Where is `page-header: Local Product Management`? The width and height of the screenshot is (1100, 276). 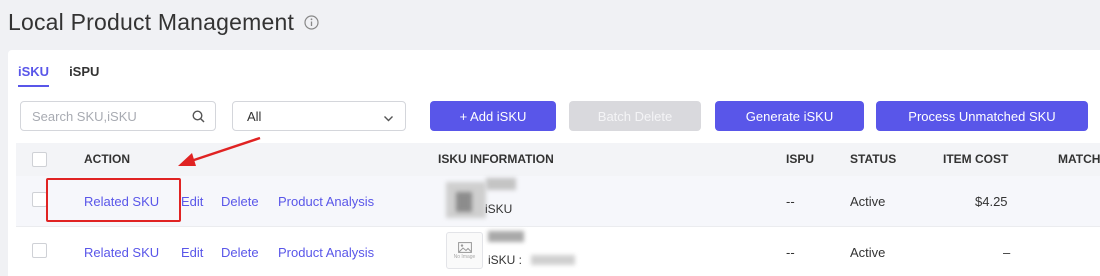 page-header: Local Product Management is located at coordinates (163, 22).